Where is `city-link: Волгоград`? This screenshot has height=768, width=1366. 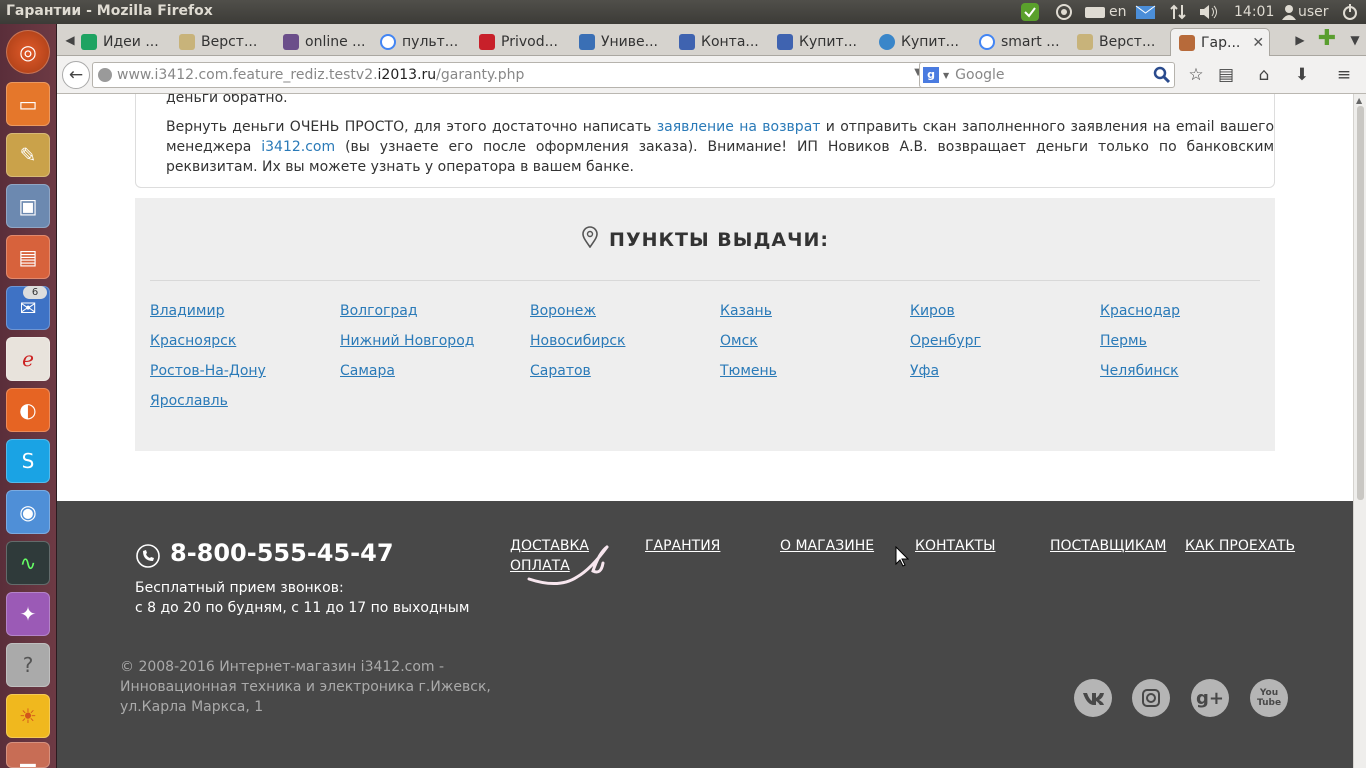
city-link: Волгоград is located at coordinates (379, 311).